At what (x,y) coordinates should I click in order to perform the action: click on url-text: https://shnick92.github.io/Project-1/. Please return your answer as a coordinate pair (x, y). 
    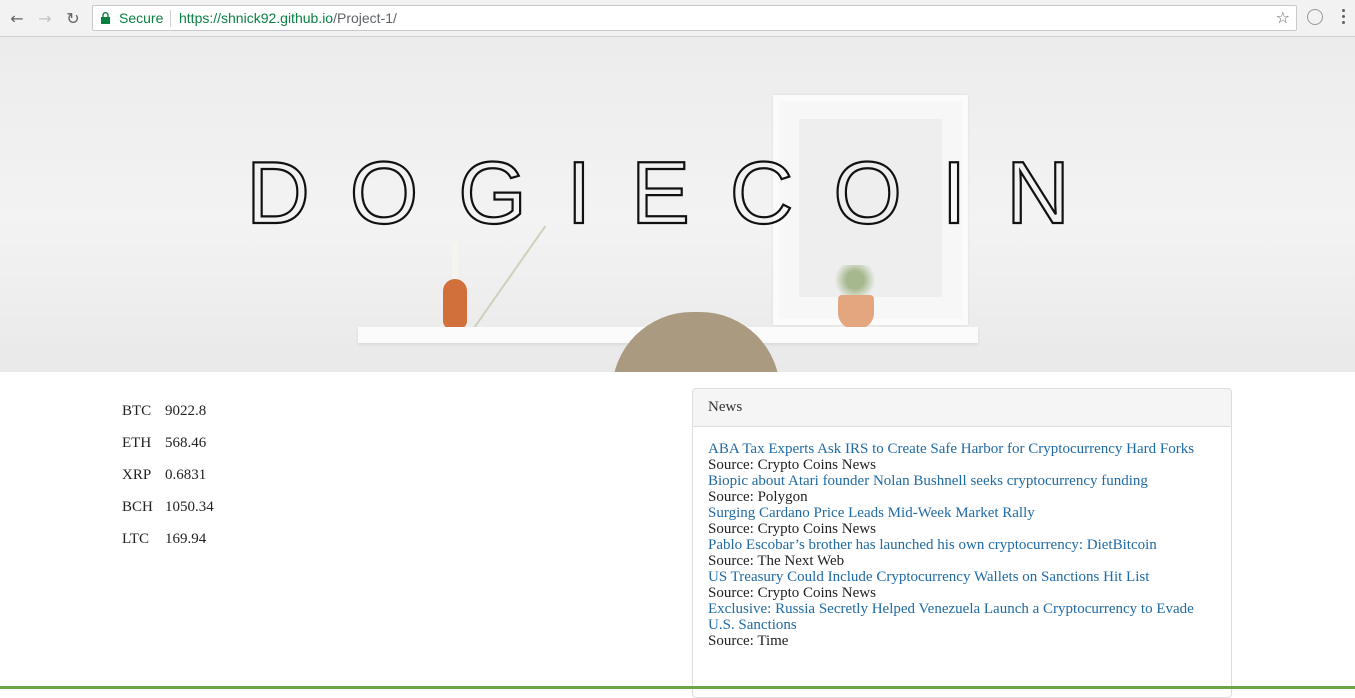
    Looking at the image, I should click on (288, 18).